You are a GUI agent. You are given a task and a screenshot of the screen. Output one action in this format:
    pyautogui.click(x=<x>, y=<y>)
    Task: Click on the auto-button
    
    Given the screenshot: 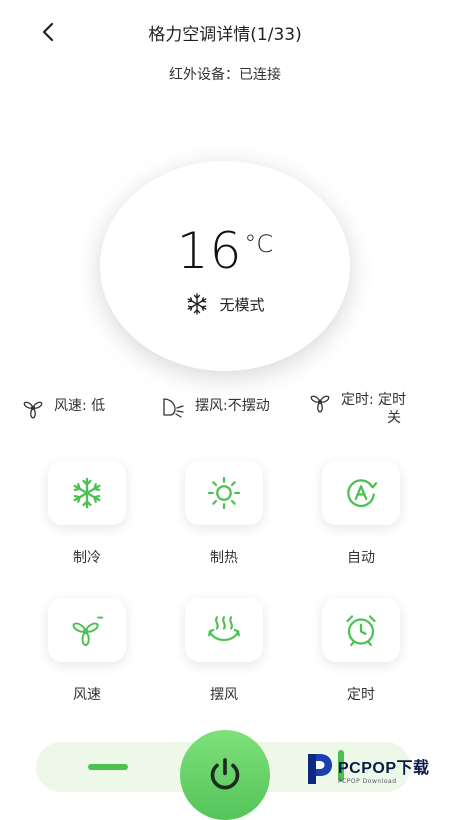 What is the action you would take?
    pyautogui.click(x=361, y=493)
    